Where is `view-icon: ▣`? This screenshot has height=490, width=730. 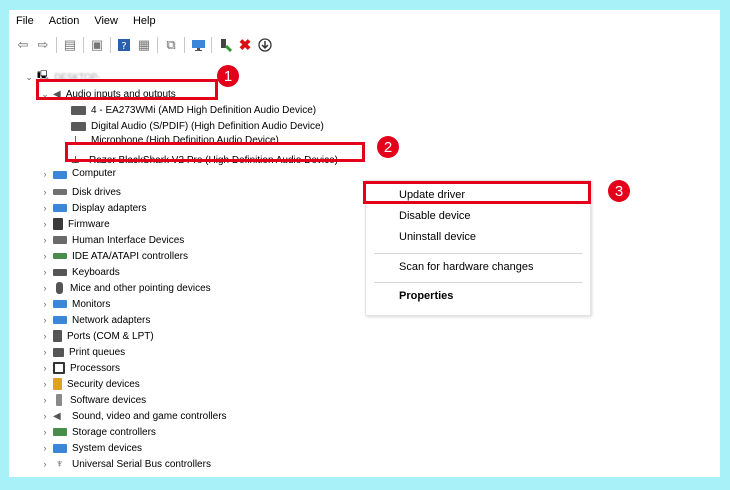 view-icon: ▣ is located at coordinates (97, 45).